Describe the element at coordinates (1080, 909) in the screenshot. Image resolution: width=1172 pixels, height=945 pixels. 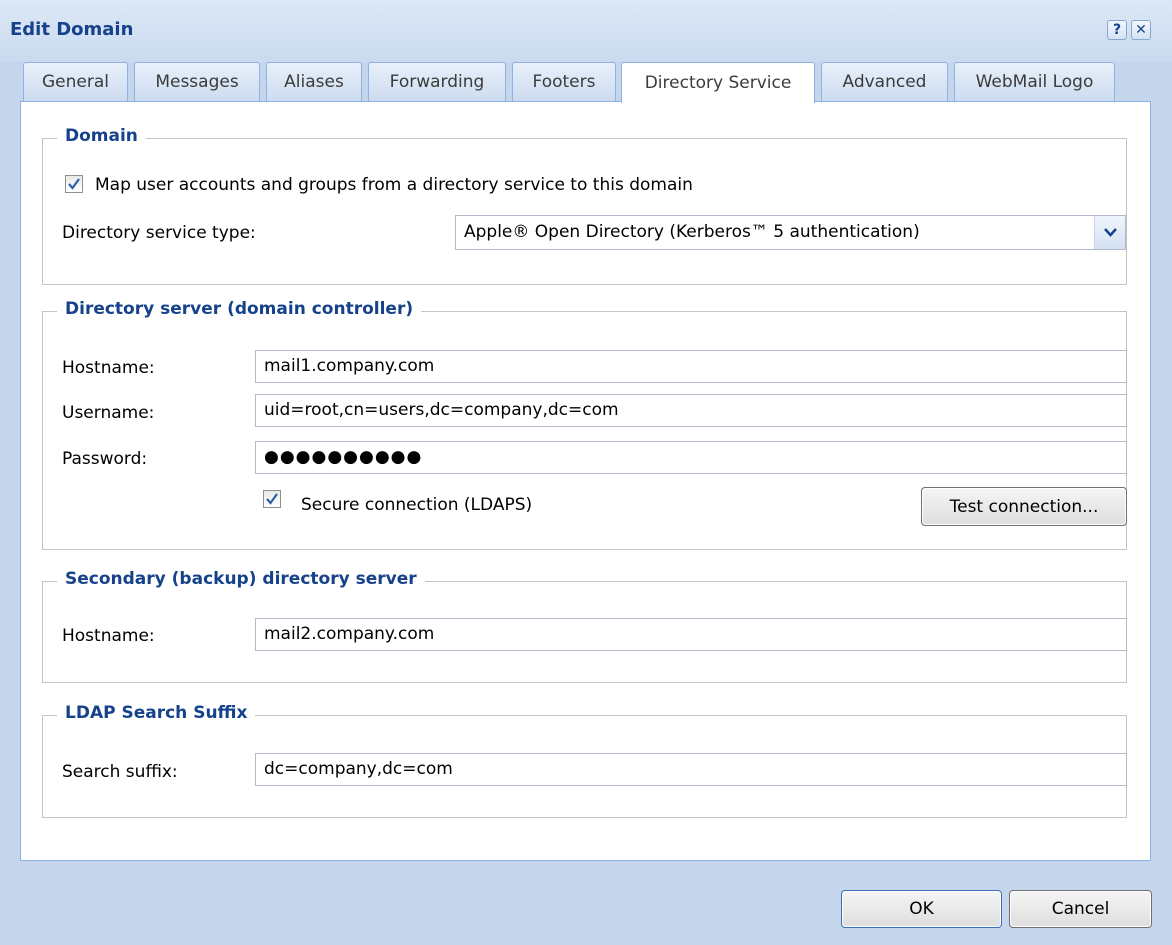
I see `cancel-button: Cancel` at that location.